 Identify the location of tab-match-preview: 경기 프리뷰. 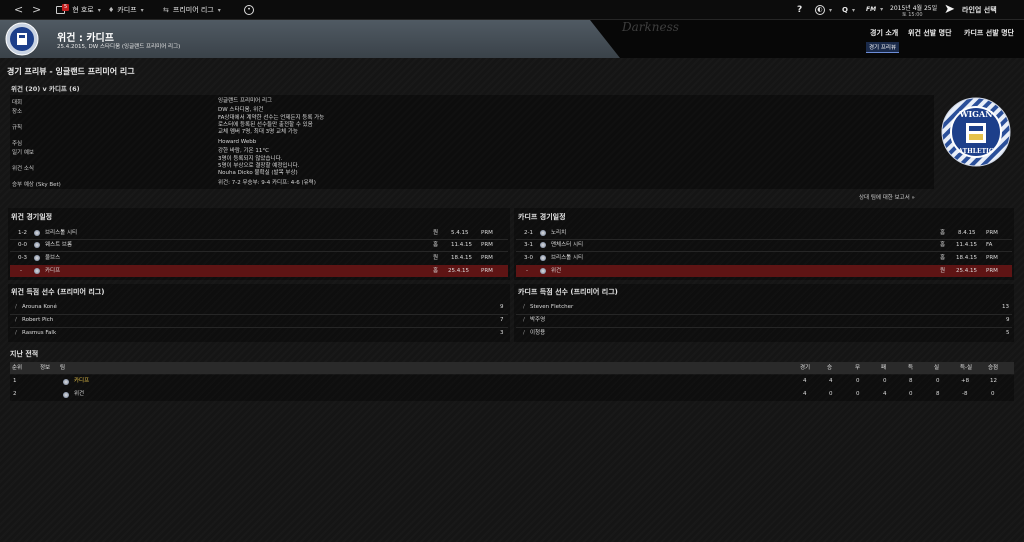
(883, 47).